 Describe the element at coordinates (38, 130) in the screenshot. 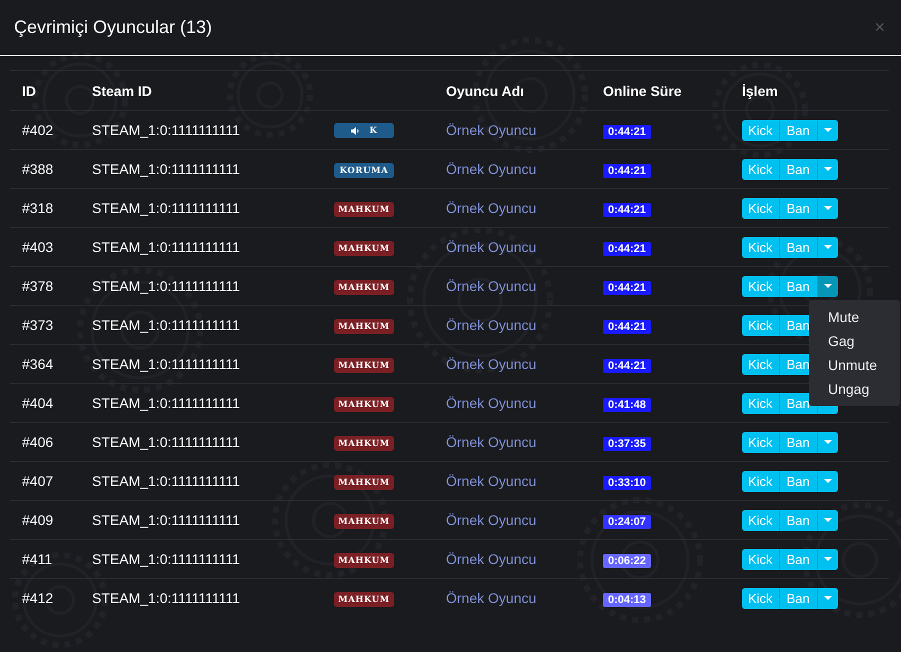

I see `player-id: #402` at that location.